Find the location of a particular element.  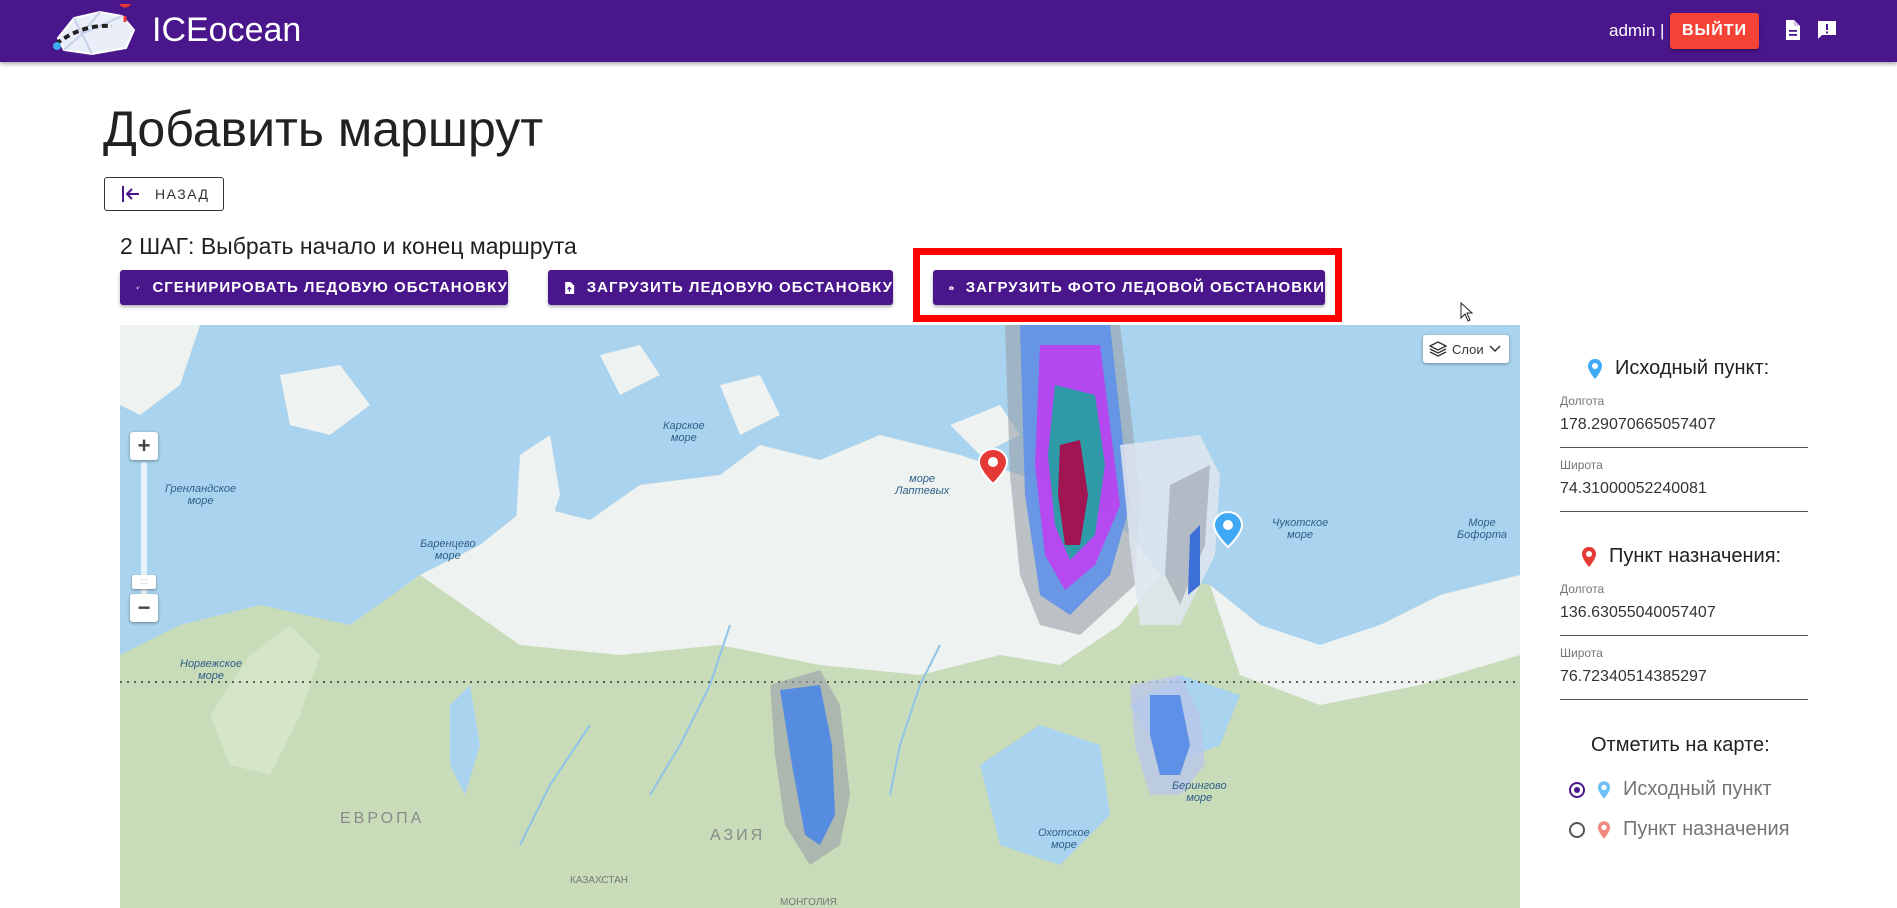

map-label-beaufort-sea: Море Бофорта is located at coordinates (1482, 529).